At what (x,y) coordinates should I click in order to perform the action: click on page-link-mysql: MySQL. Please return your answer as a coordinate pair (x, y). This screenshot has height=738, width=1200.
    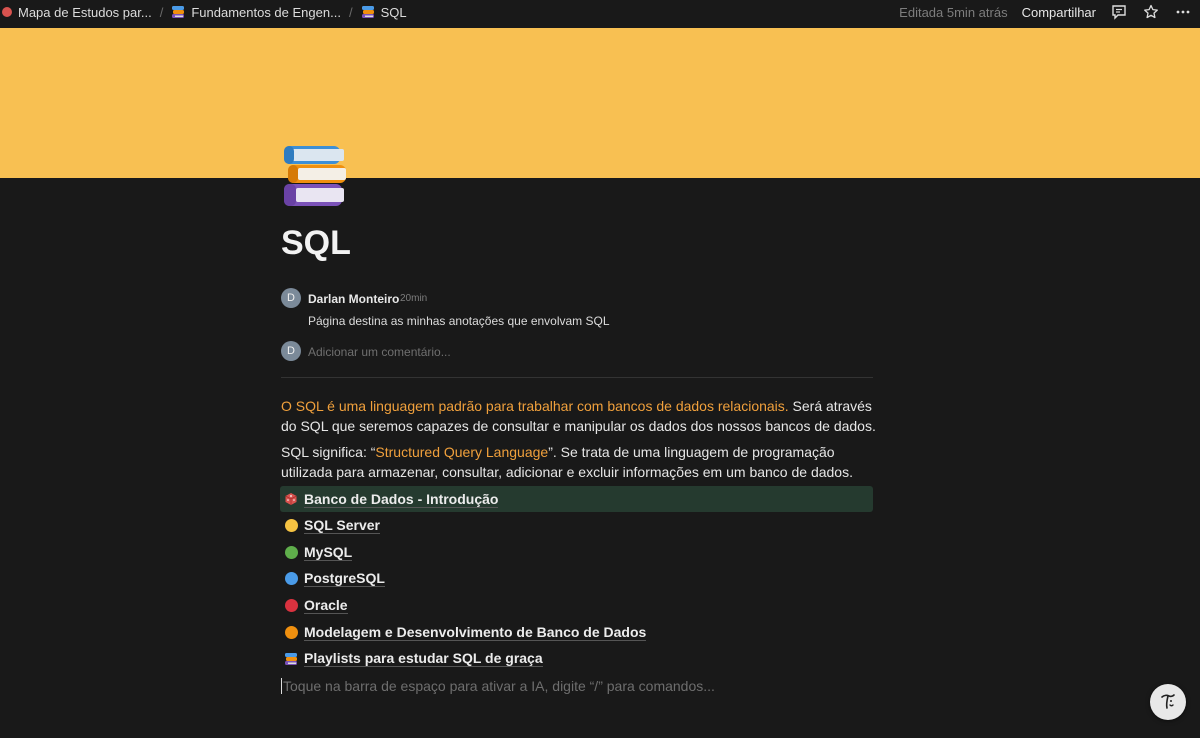
    Looking at the image, I should click on (576, 552).